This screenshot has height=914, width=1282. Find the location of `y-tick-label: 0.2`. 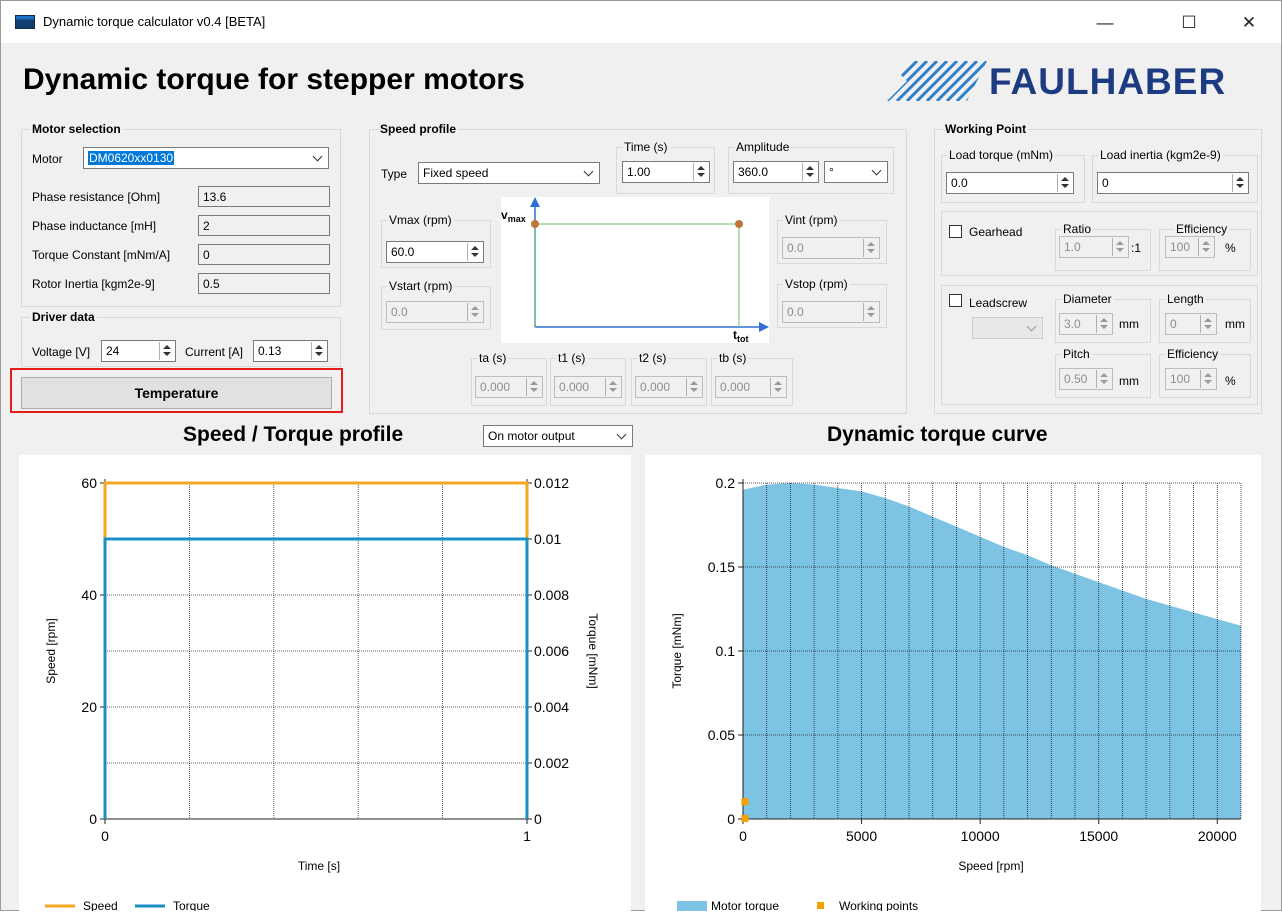

y-tick-label: 0.2 is located at coordinates (726, 483).